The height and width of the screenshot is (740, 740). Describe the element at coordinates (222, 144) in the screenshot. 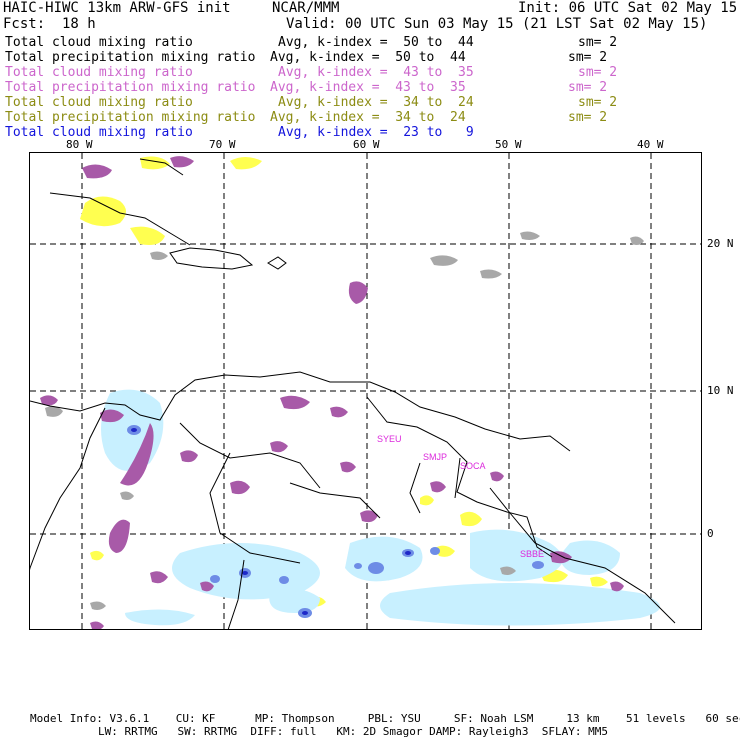

I see `longitude-label: 70 W` at that location.